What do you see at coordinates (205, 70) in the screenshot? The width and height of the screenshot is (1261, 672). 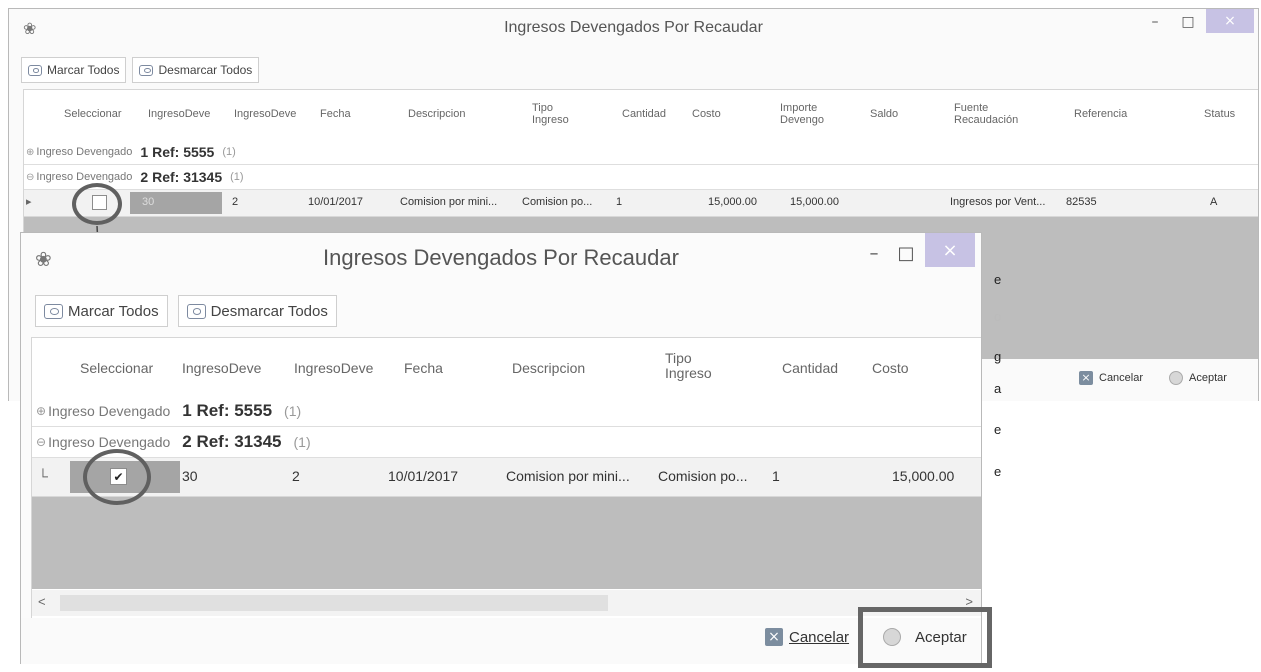 I see `back-unmark-all-label: Desmarcar Todos` at bounding box center [205, 70].